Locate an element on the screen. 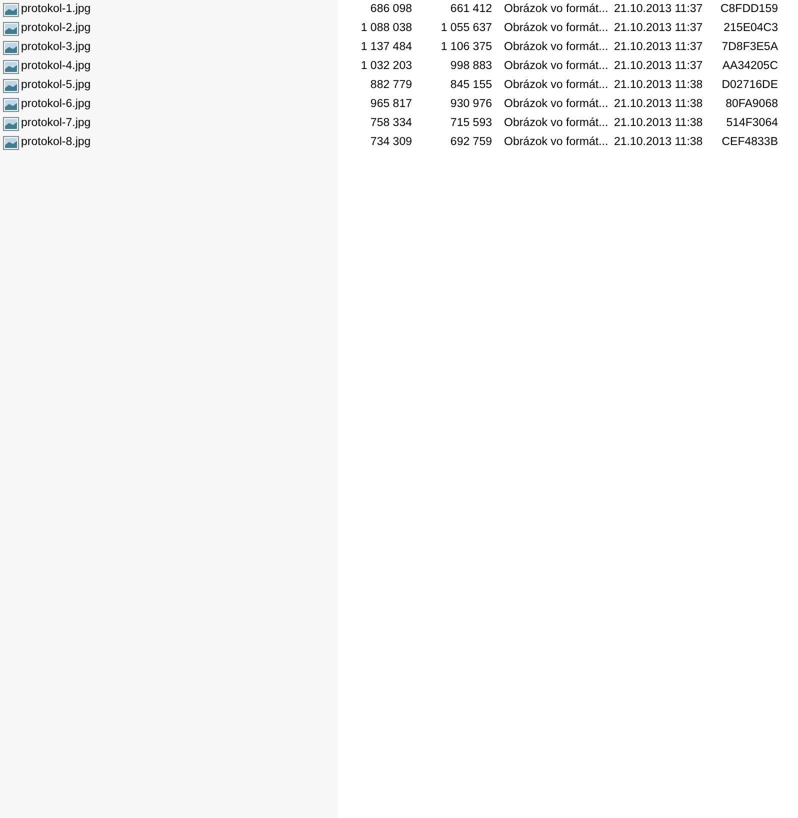 The image size is (798, 818). table-cell-text: 661 412 is located at coordinates (470, 9).